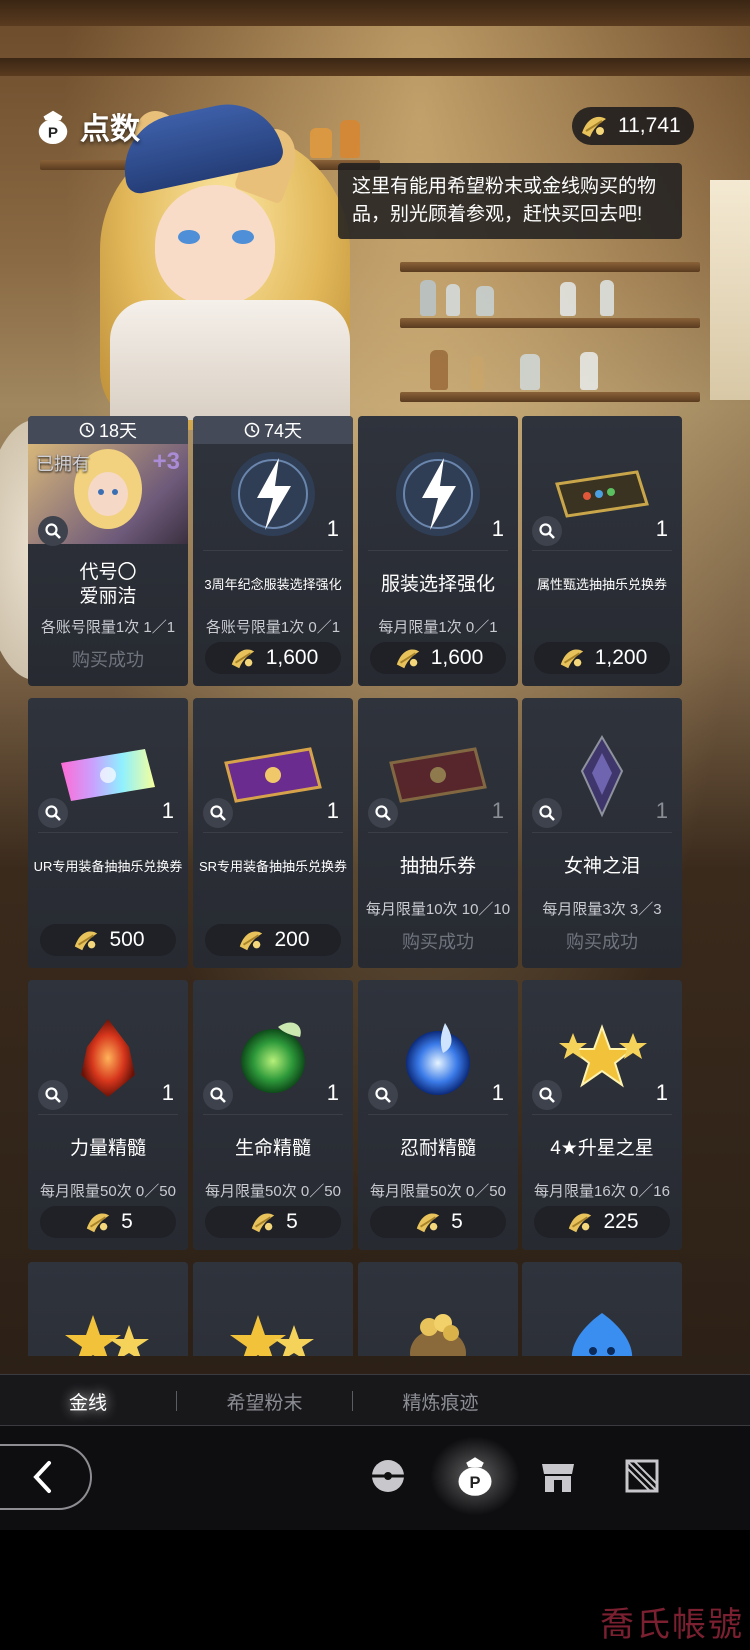 The width and height of the screenshot is (750, 1650). Describe the element at coordinates (215, 245) in the screenshot. I see `character-face` at that location.